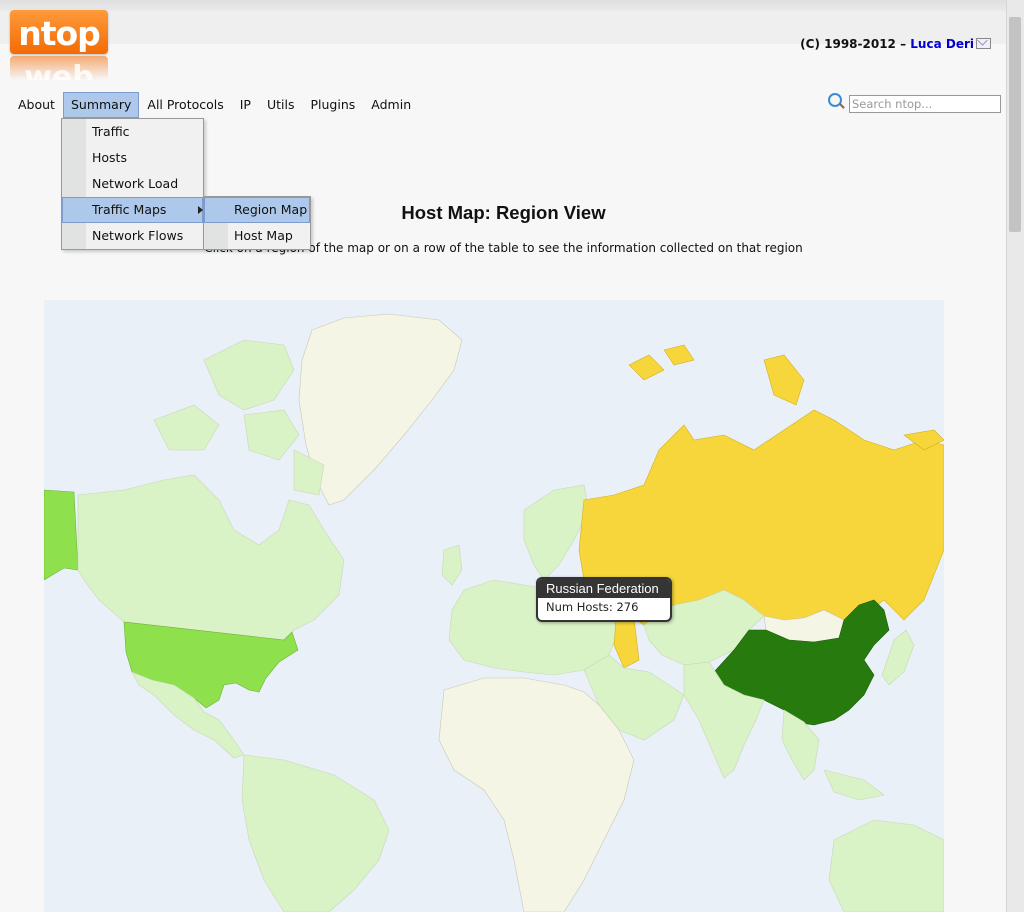 Image resolution: width=1024 pixels, height=912 pixels. I want to click on search-input, so click(925, 104).